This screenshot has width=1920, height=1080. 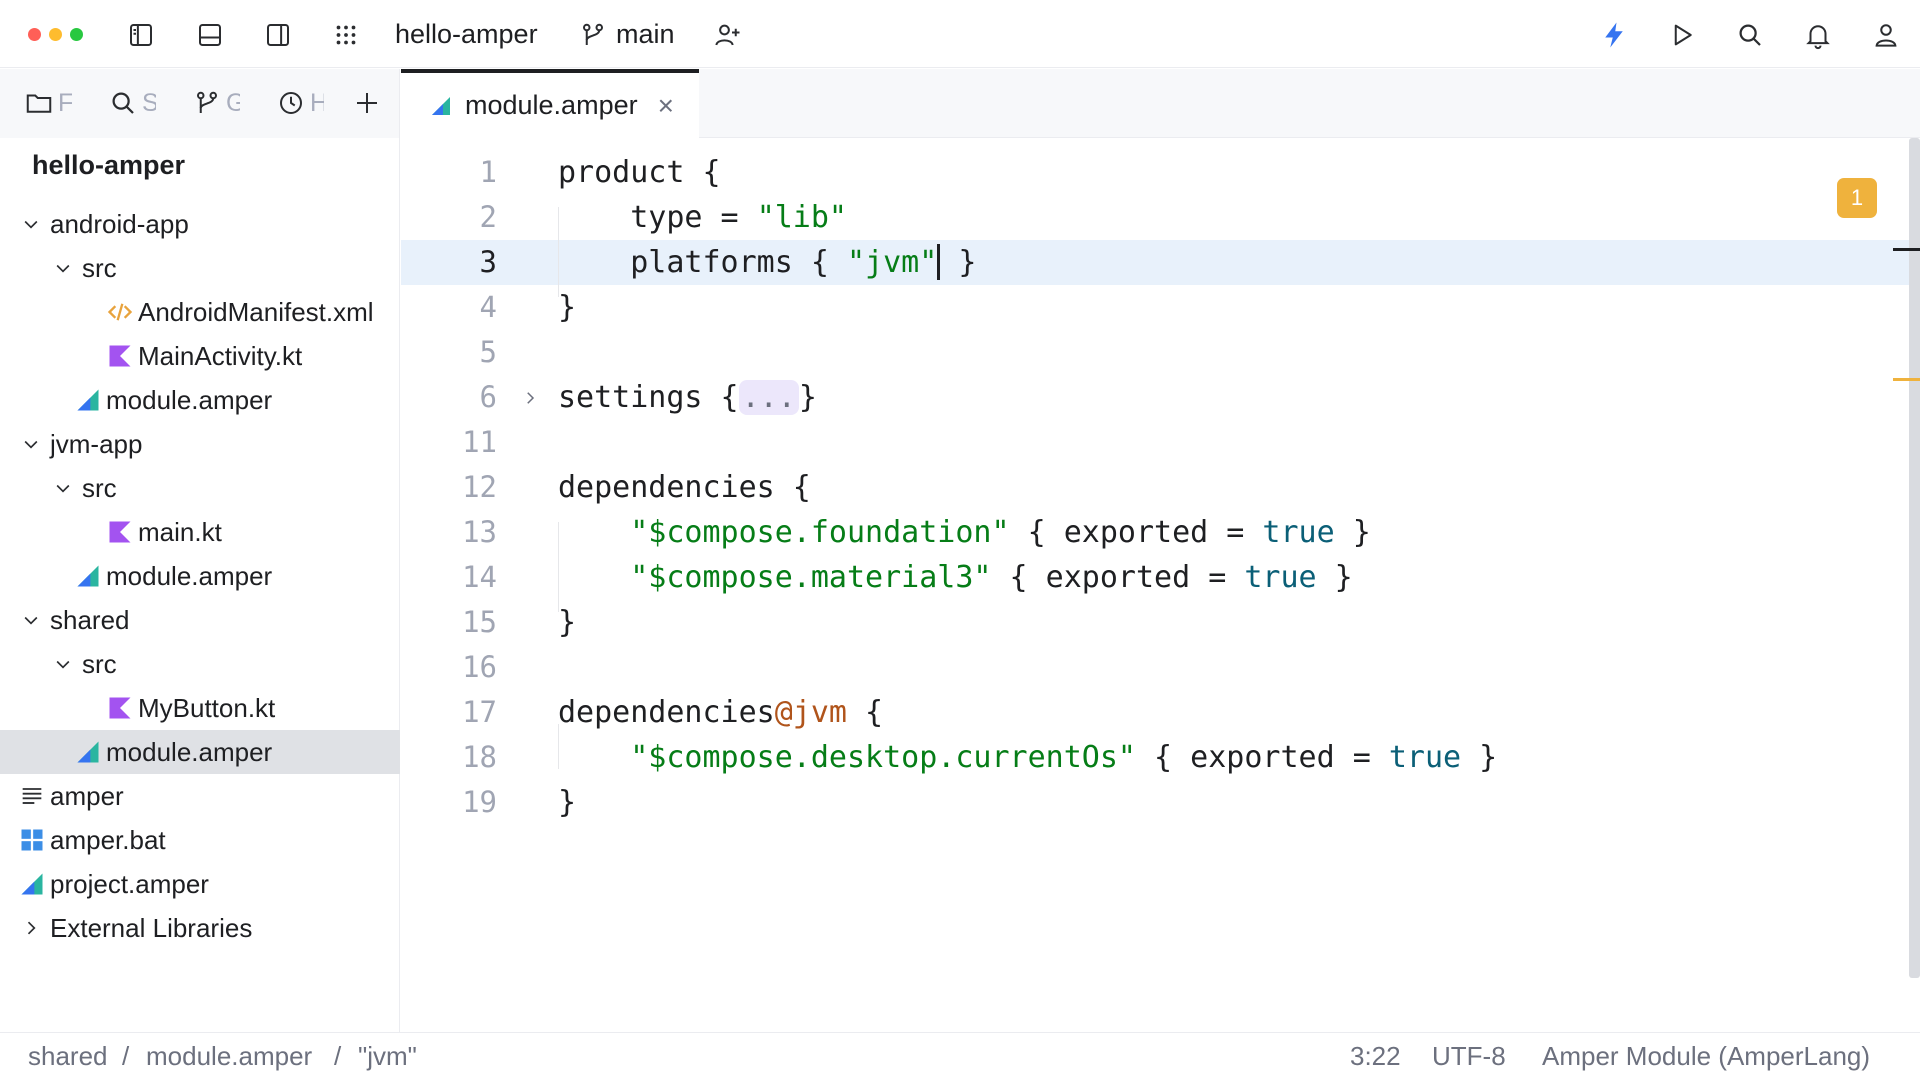 I want to click on code-token: { exported =, so click(x=1262, y=757).